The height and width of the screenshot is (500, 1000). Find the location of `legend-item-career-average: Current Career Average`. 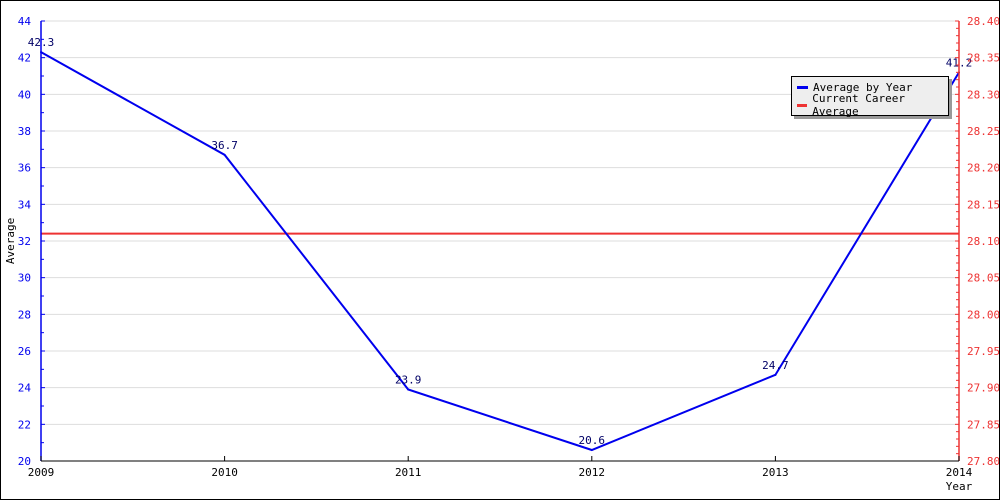

legend-item-career-average: Current Career Average is located at coordinates (872, 105).